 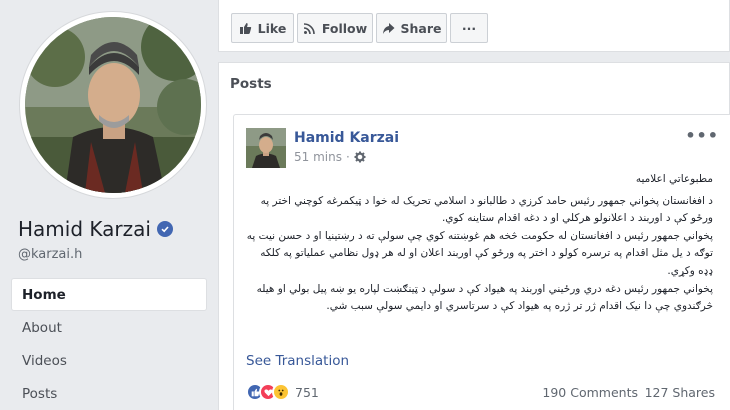 I want to click on wow-reaction-icon, so click(x=281, y=392).